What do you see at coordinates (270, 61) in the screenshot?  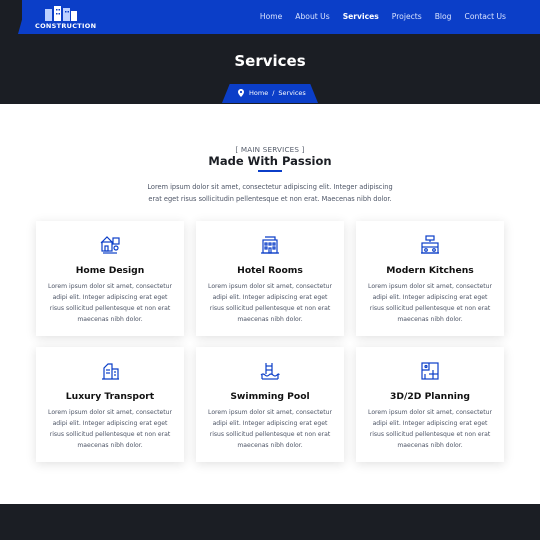 I see `page-title: Services` at bounding box center [270, 61].